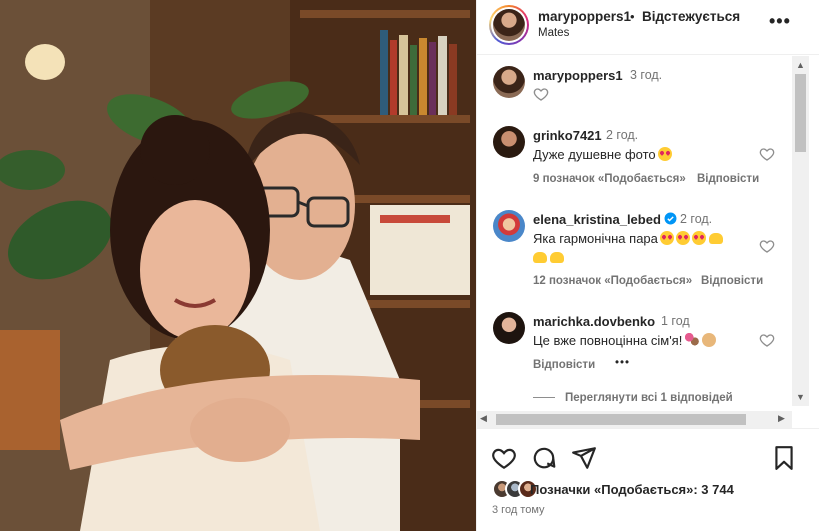  Describe the element at coordinates (800, 113) in the screenshot. I see `vertical-scroll-thumb` at that location.